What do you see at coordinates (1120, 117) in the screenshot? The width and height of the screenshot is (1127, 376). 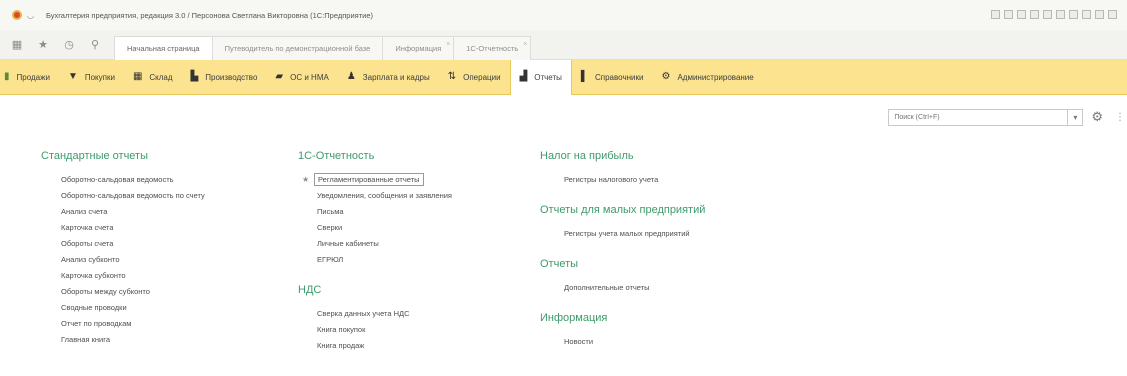 I see `more-icon: ⋮` at bounding box center [1120, 117].